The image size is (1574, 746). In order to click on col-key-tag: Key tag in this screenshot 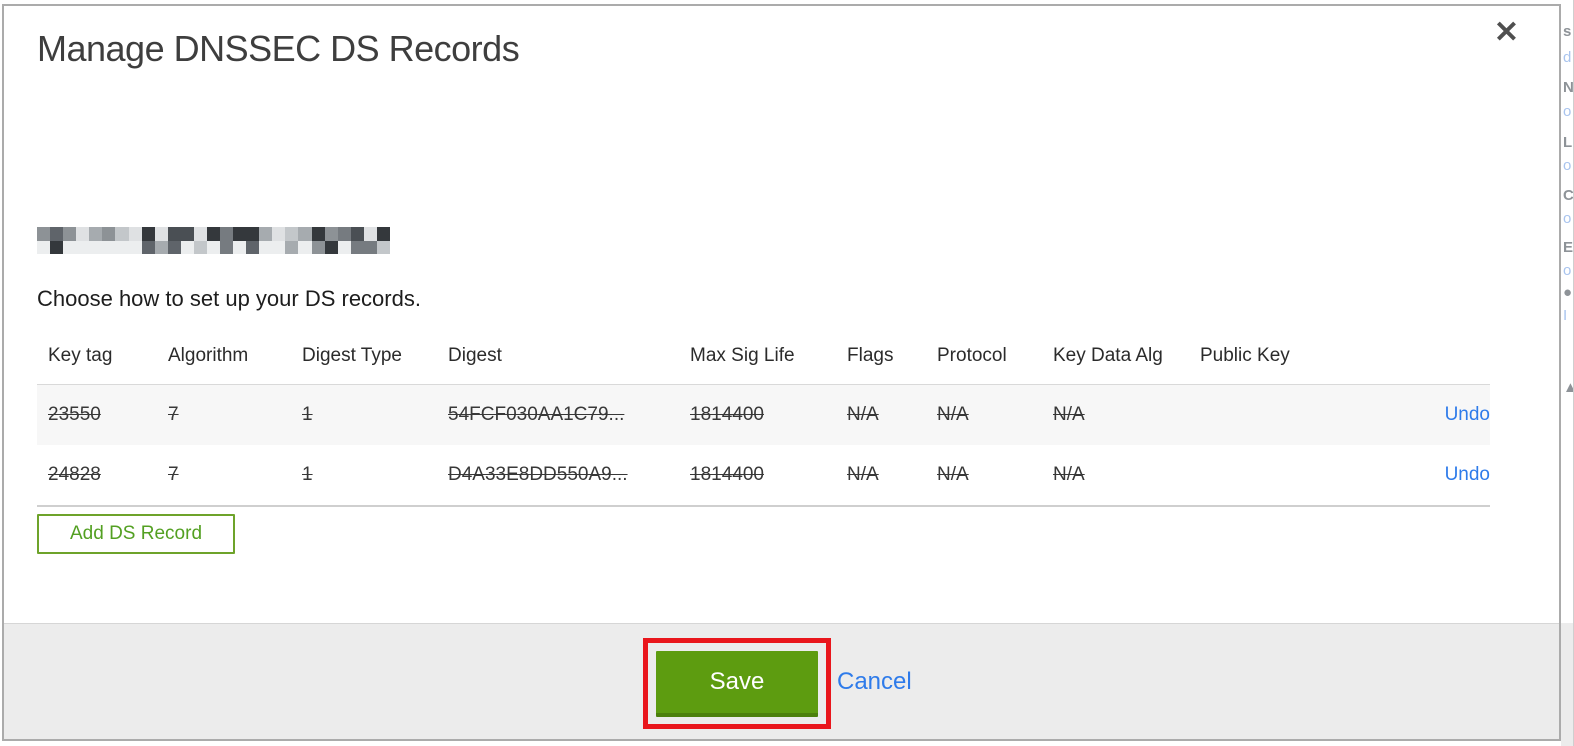, I will do `click(97, 360)`.